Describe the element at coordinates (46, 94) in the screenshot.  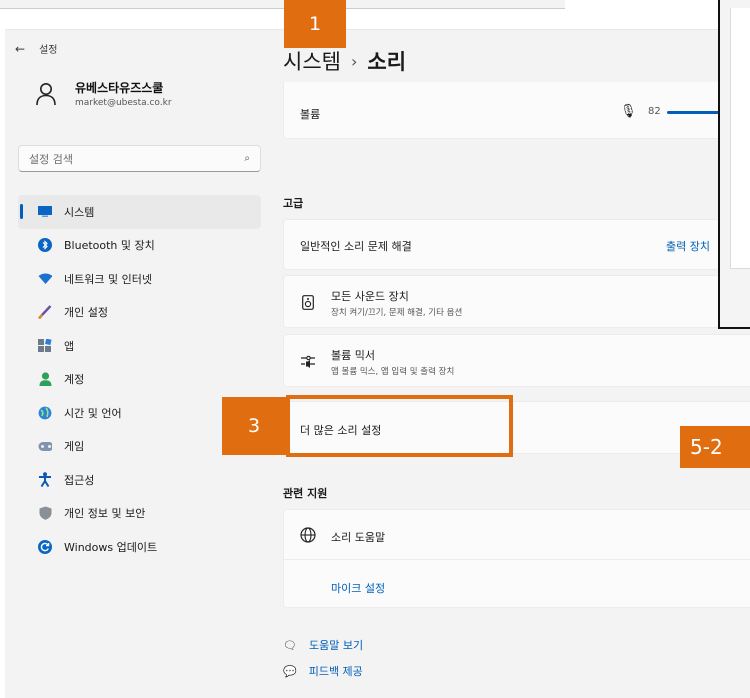
I see `avatar-icon` at that location.